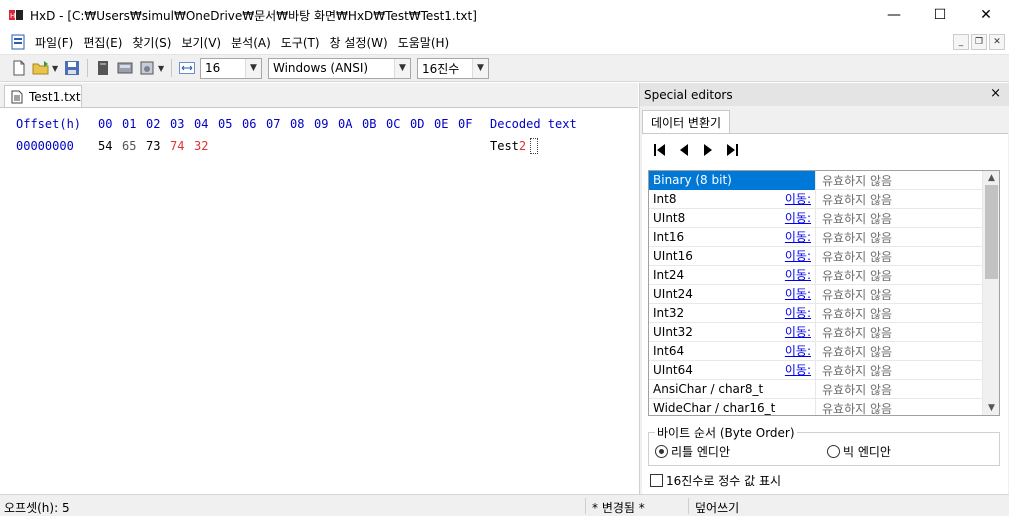 This screenshot has width=1009, height=516. I want to click on inspector-row: Int8 이동: 유효하지 않음, so click(816, 199).